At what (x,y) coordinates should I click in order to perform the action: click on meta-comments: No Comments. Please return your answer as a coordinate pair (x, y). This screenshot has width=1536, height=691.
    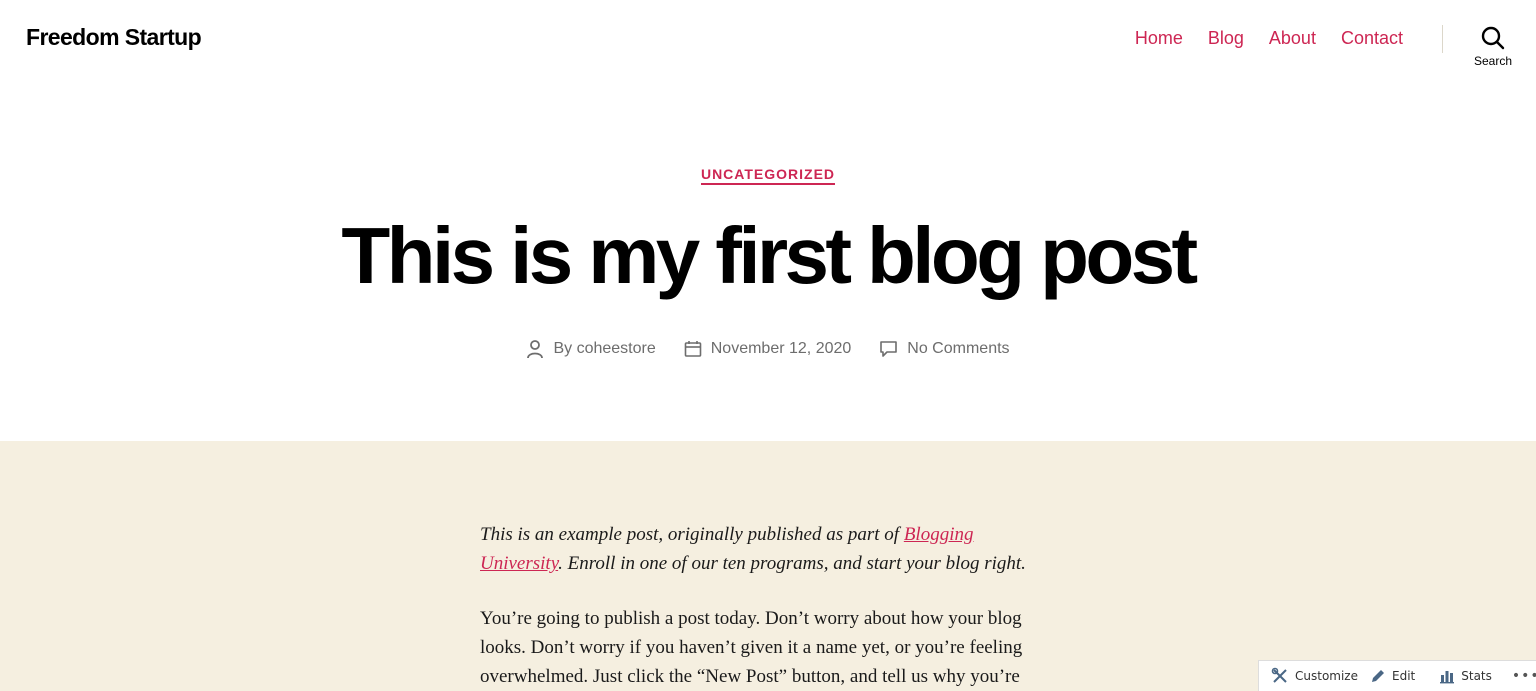
    Looking at the image, I should click on (944, 349).